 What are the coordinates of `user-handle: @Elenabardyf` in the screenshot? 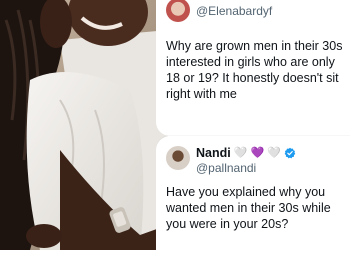 It's located at (234, 11).